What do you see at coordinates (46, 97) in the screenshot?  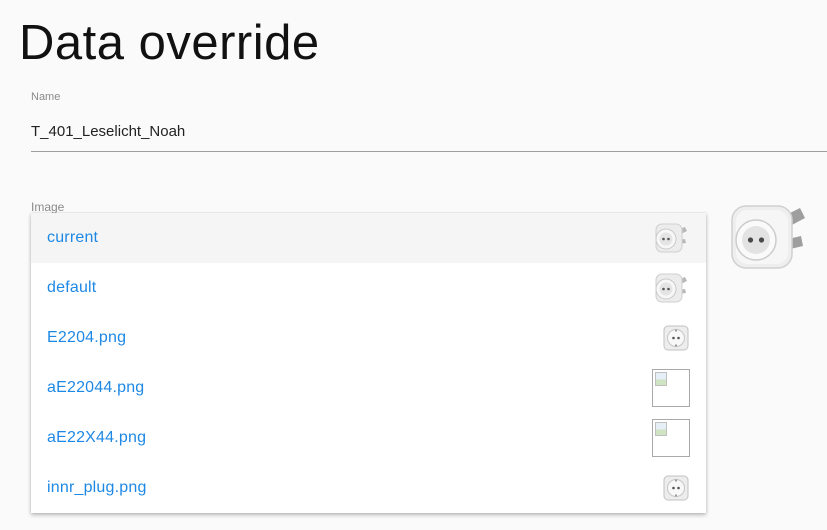 I see `name-field-label: Name` at bounding box center [46, 97].